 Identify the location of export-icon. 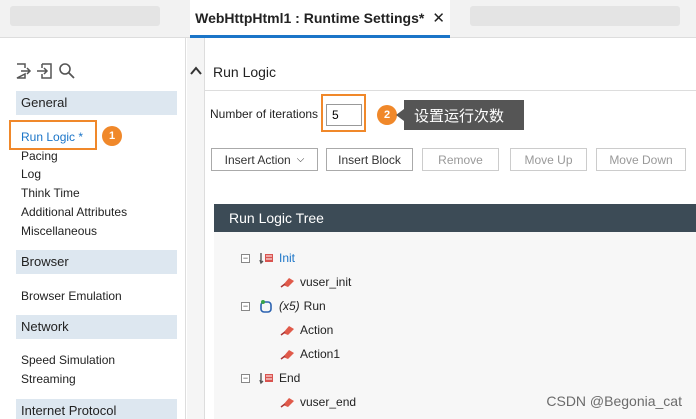
(23, 71).